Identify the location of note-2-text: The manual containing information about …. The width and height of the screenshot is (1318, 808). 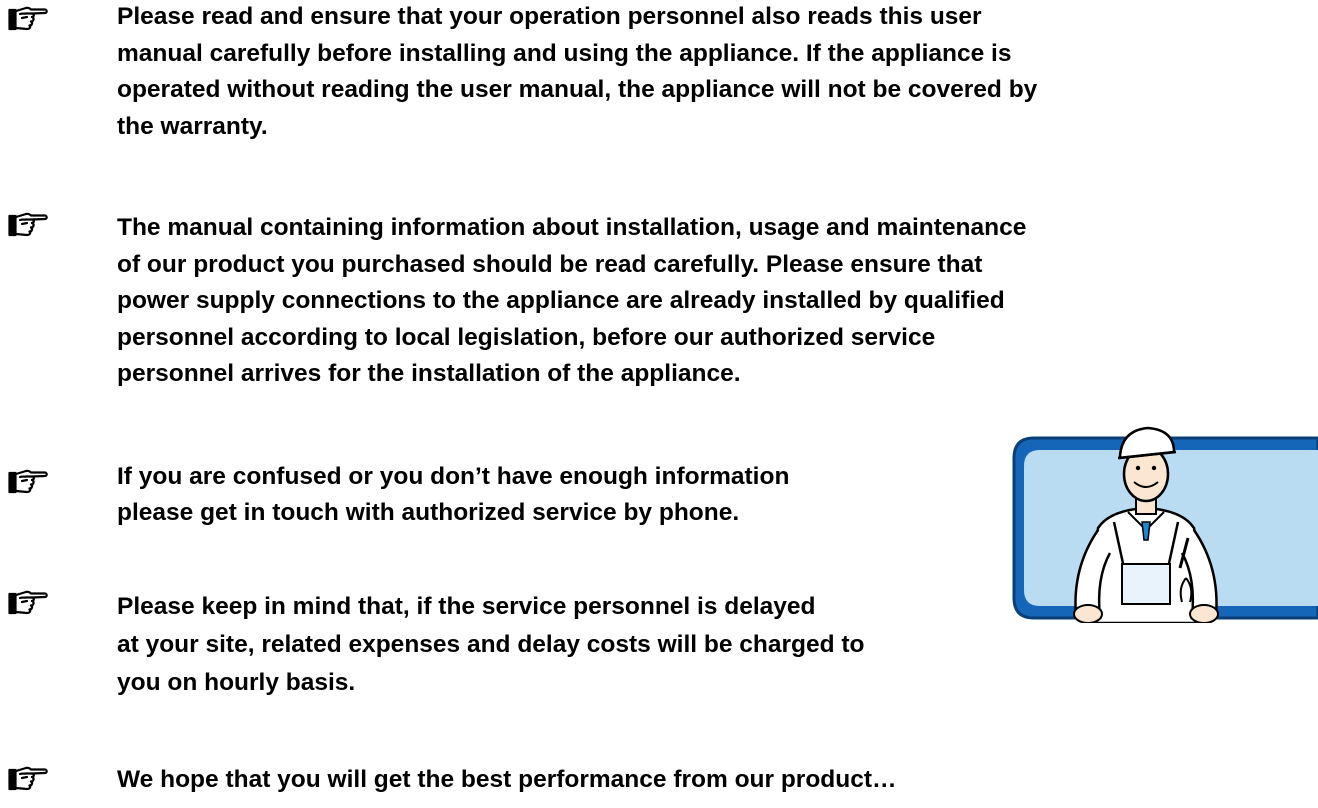
(572, 300).